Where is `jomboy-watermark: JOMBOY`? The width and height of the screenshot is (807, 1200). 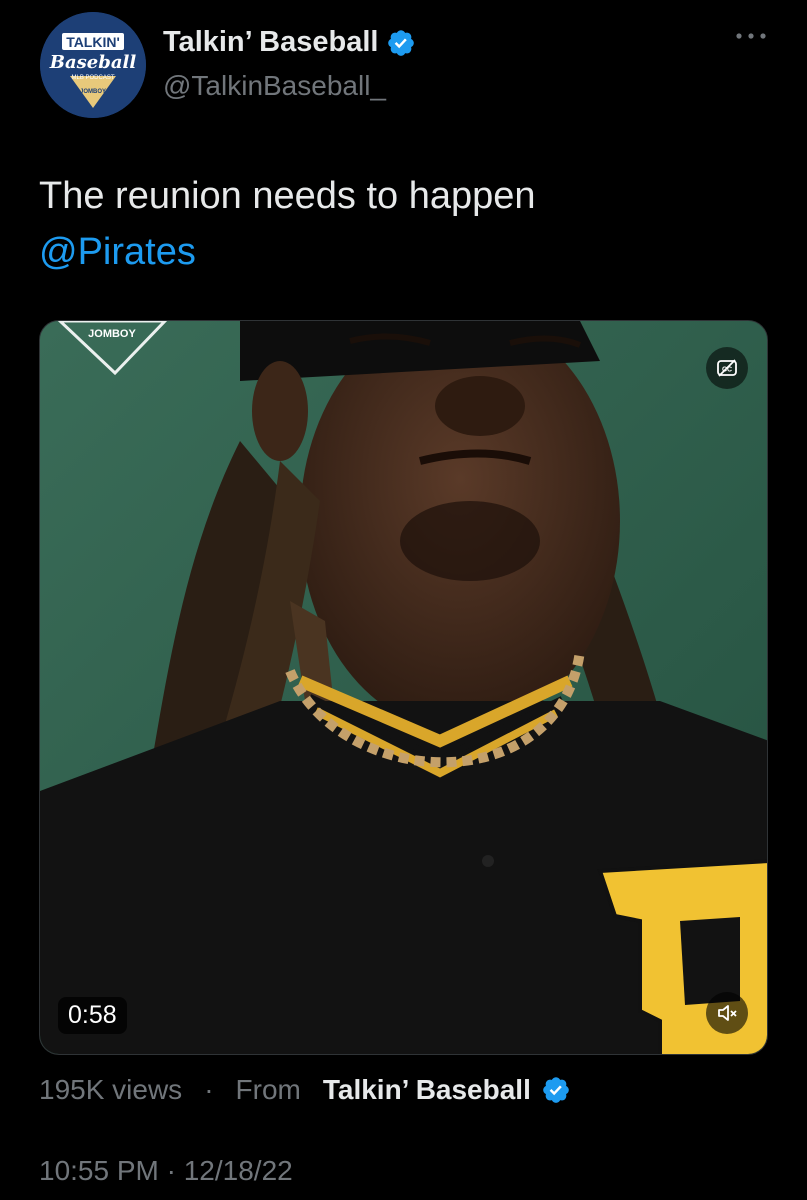 jomboy-watermark: JOMBOY is located at coordinates (112, 334).